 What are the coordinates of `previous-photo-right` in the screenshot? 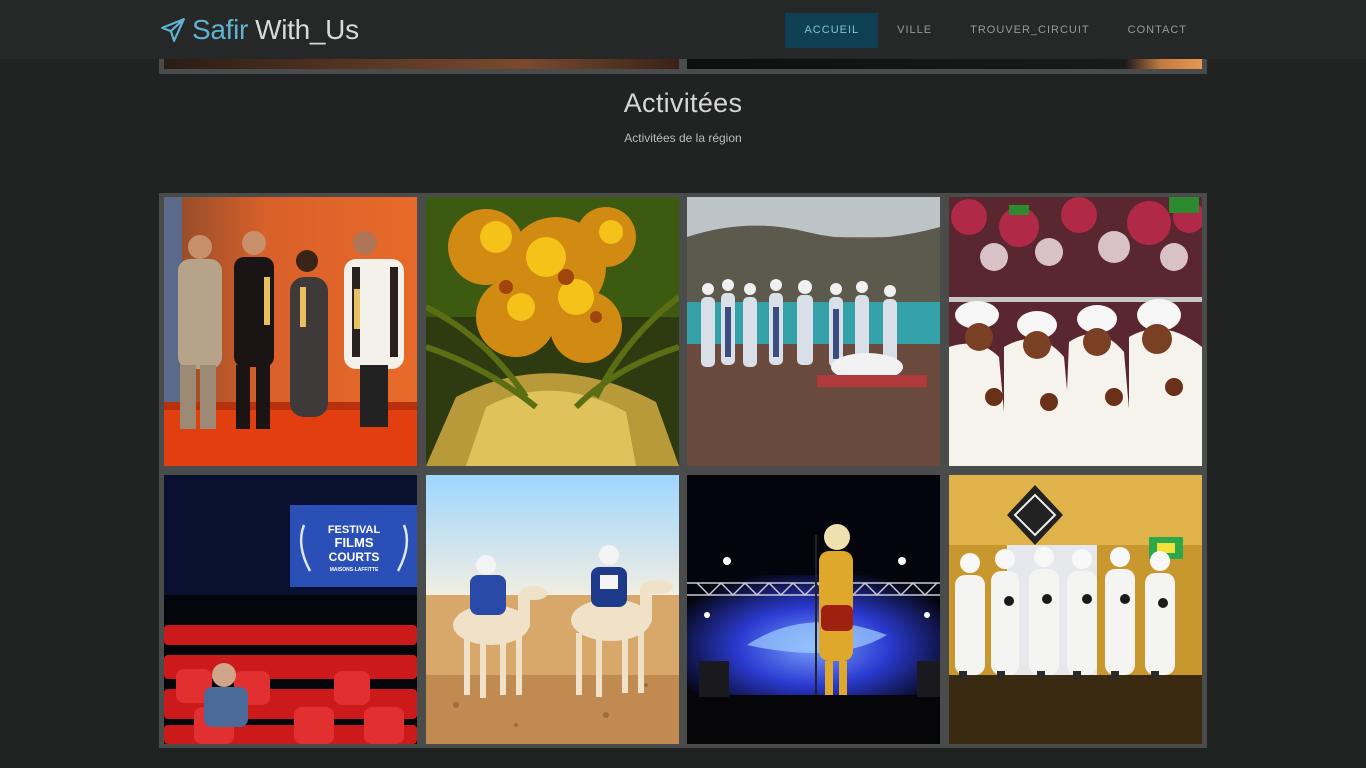 It's located at (944, 64).